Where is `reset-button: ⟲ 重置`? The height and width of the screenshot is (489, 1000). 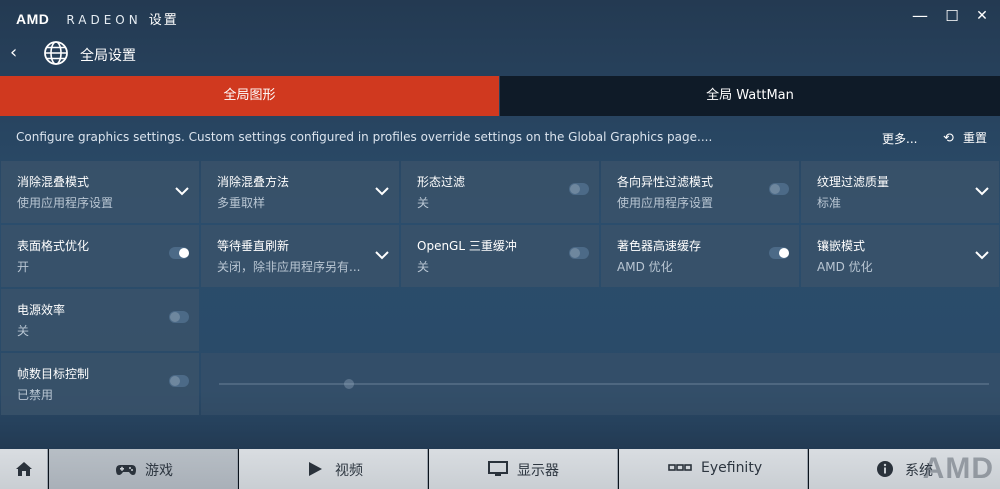
reset-button: ⟲ 重置 is located at coordinates (965, 137).